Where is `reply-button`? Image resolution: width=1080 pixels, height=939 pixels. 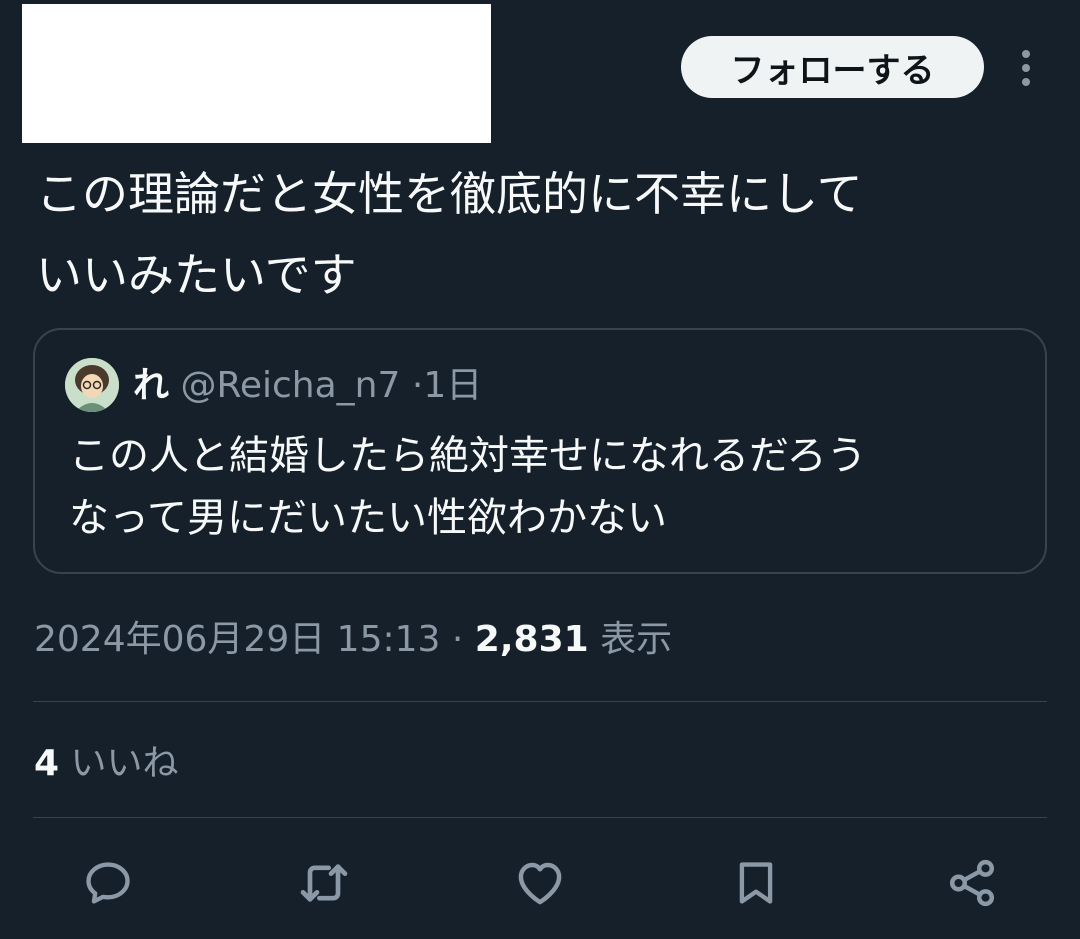 reply-button is located at coordinates (108, 883).